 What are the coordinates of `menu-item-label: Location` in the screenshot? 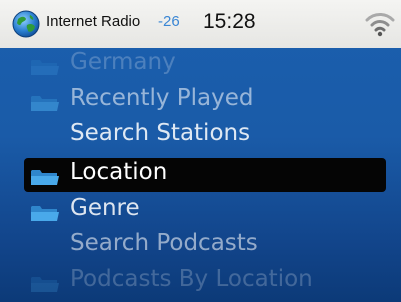 It's located at (119, 172).